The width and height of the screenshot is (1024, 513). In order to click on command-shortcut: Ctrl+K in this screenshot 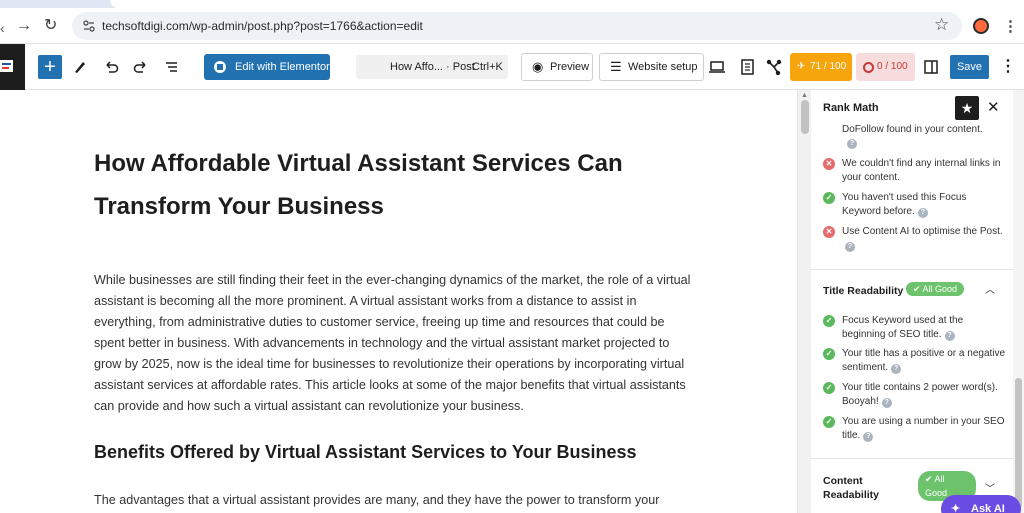, I will do `click(487, 67)`.